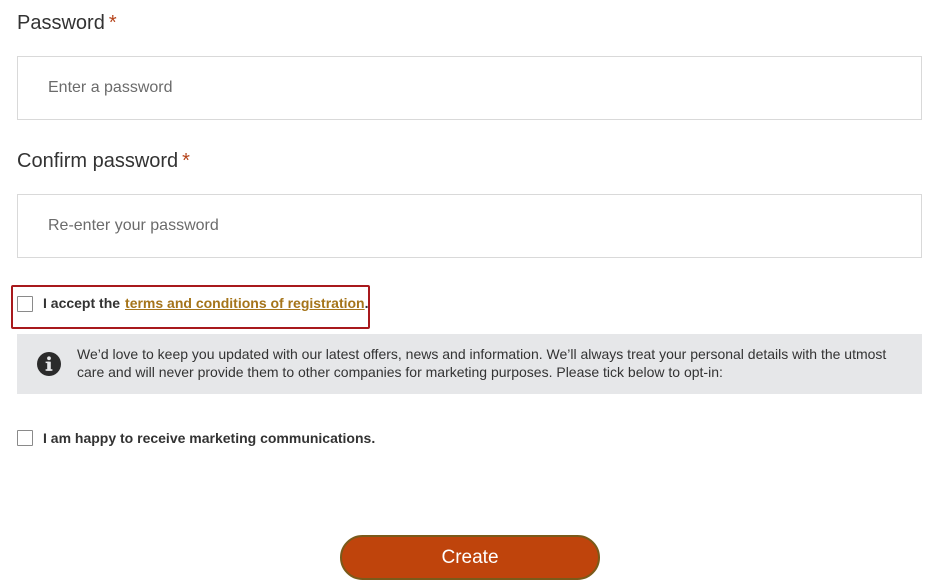  I want to click on info-icon, so click(49, 364).